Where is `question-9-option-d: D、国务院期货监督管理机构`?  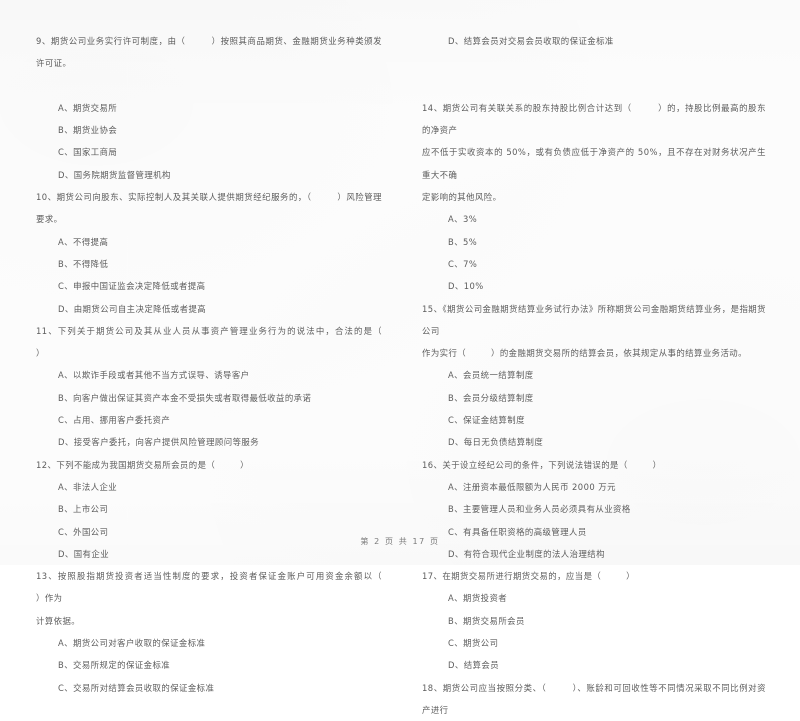 question-9-option-d: D、国务院期货监督管理机构 is located at coordinates (114, 174).